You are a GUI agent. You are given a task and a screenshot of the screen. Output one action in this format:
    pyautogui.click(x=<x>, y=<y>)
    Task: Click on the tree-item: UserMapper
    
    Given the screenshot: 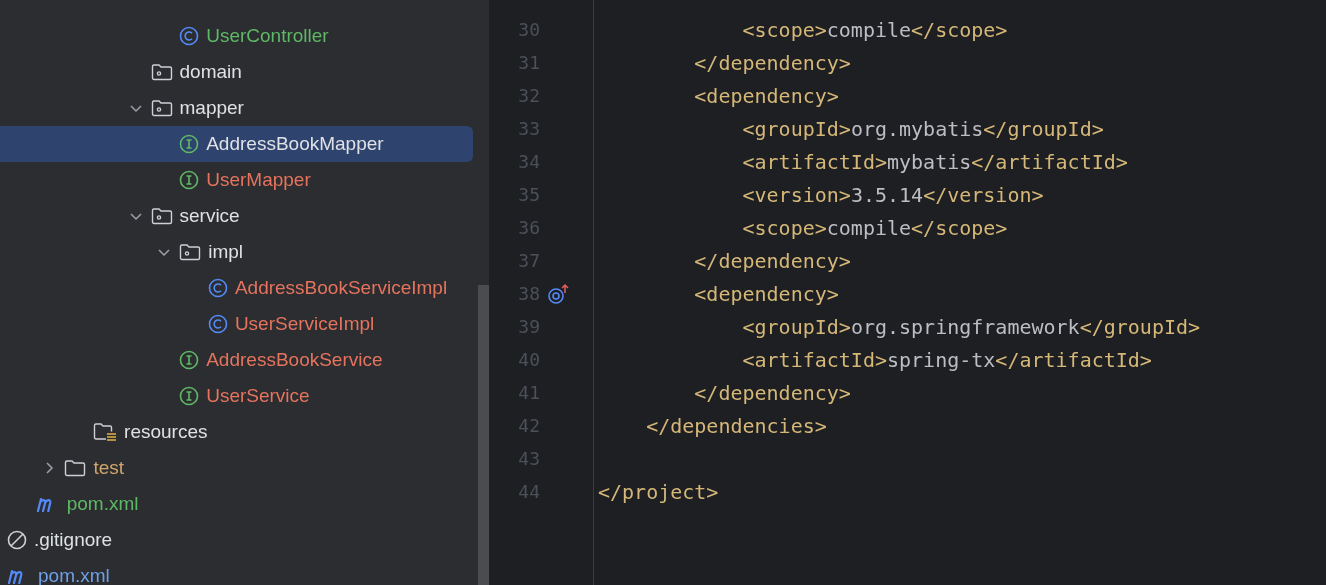 What is the action you would take?
    pyautogui.click(x=236, y=180)
    